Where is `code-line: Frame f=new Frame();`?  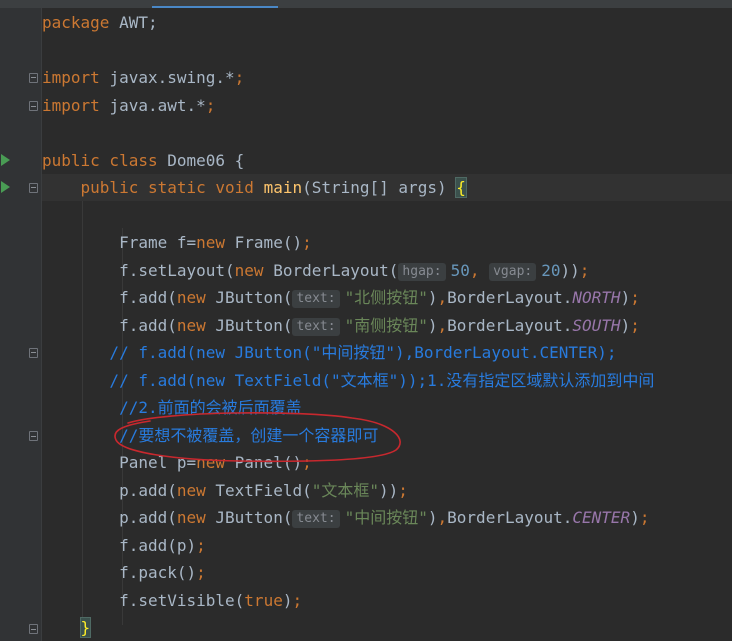 code-line: Frame f=new Frame(); is located at coordinates (177, 242).